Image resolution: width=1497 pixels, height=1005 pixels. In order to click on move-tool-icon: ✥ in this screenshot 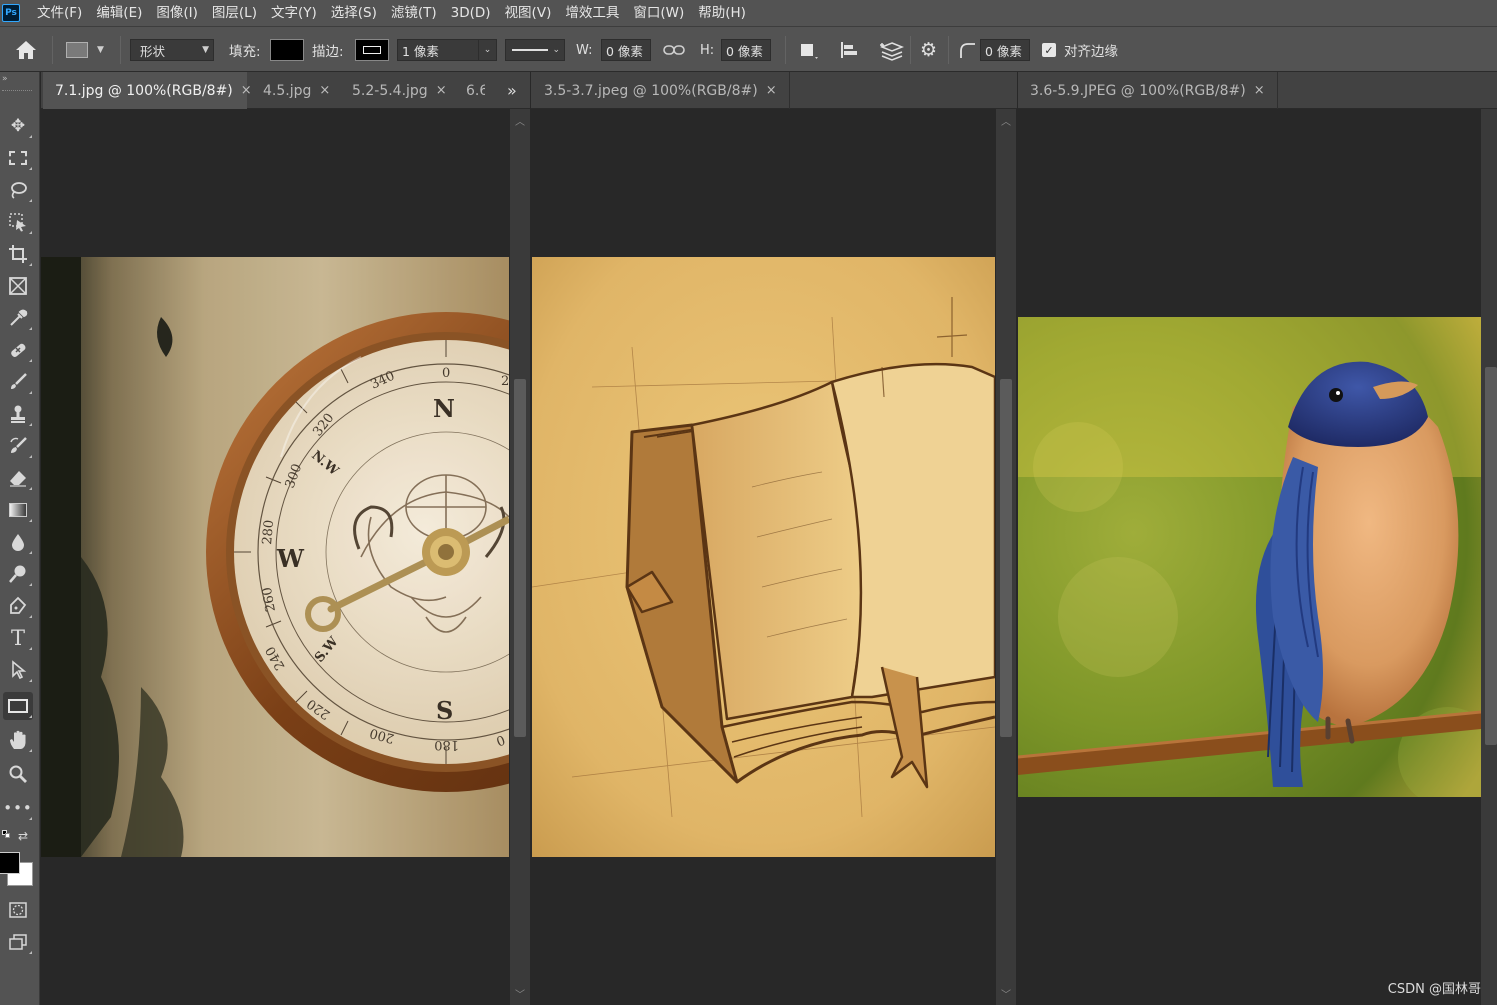, I will do `click(18, 126)`.